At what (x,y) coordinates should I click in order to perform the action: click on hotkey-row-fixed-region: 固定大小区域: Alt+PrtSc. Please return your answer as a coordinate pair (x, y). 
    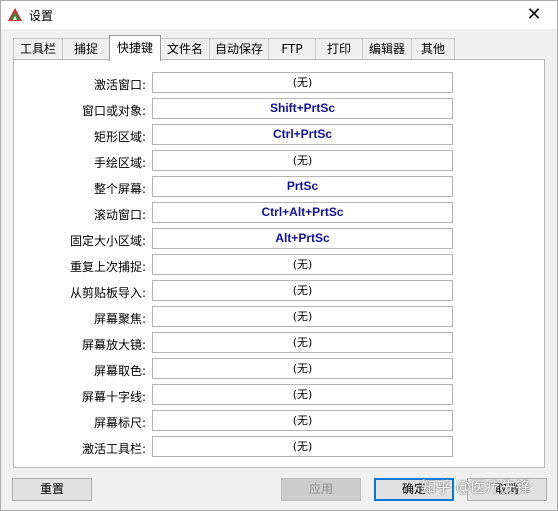
    Looking at the image, I should click on (279, 239).